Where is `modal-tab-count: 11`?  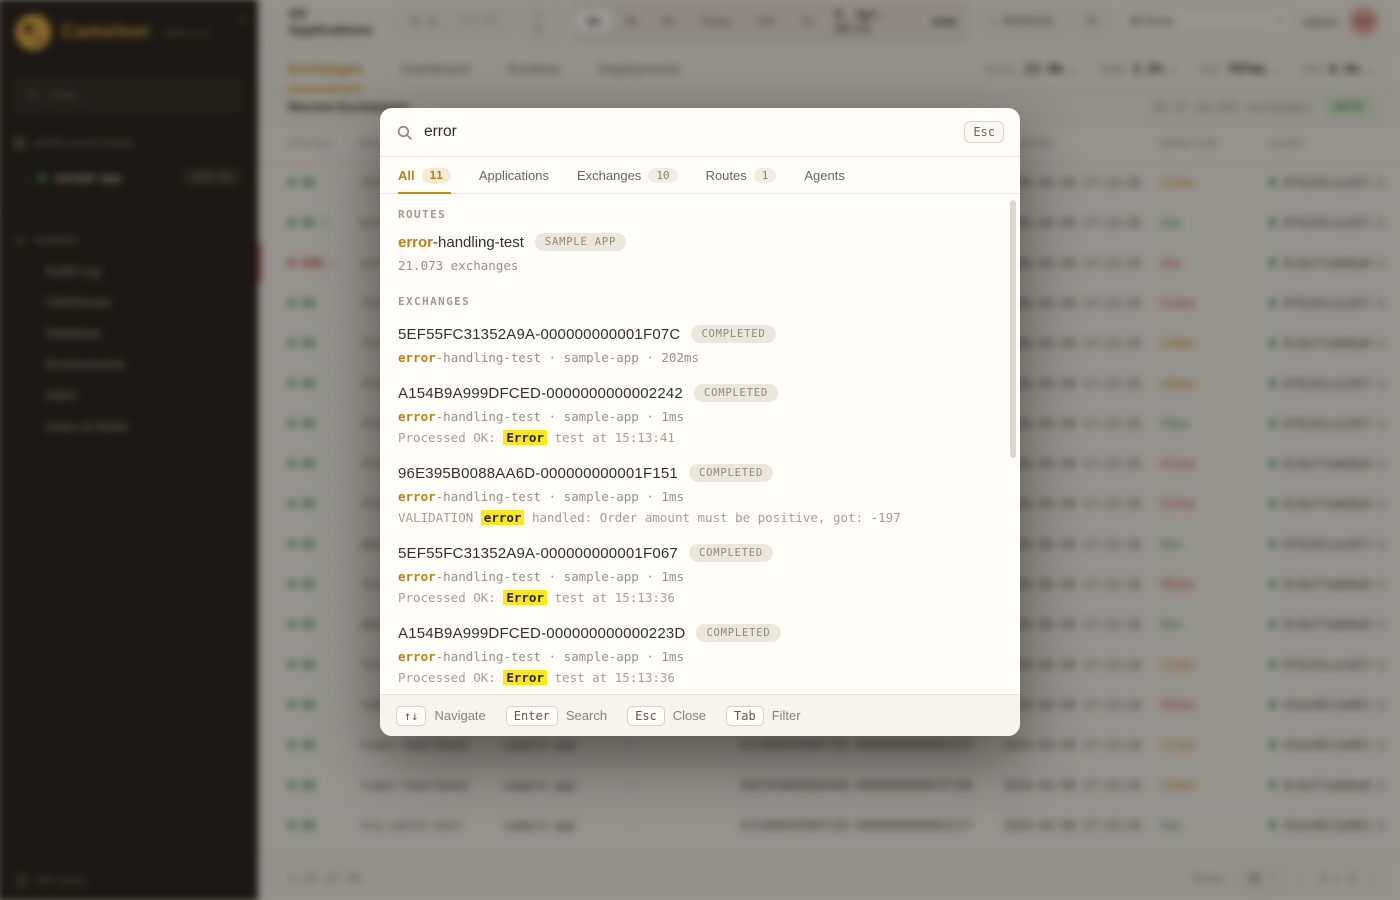
modal-tab-count: 11 is located at coordinates (436, 175).